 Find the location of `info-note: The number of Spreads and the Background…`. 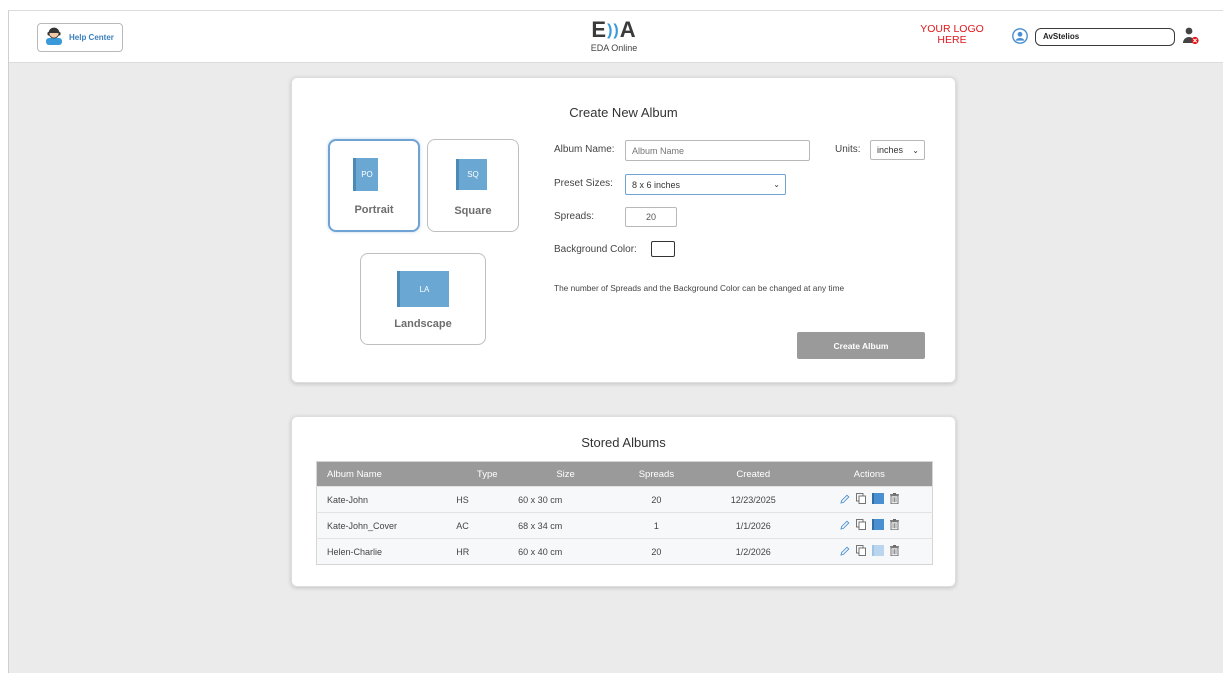

info-note: The number of Spreads and the Background… is located at coordinates (699, 288).